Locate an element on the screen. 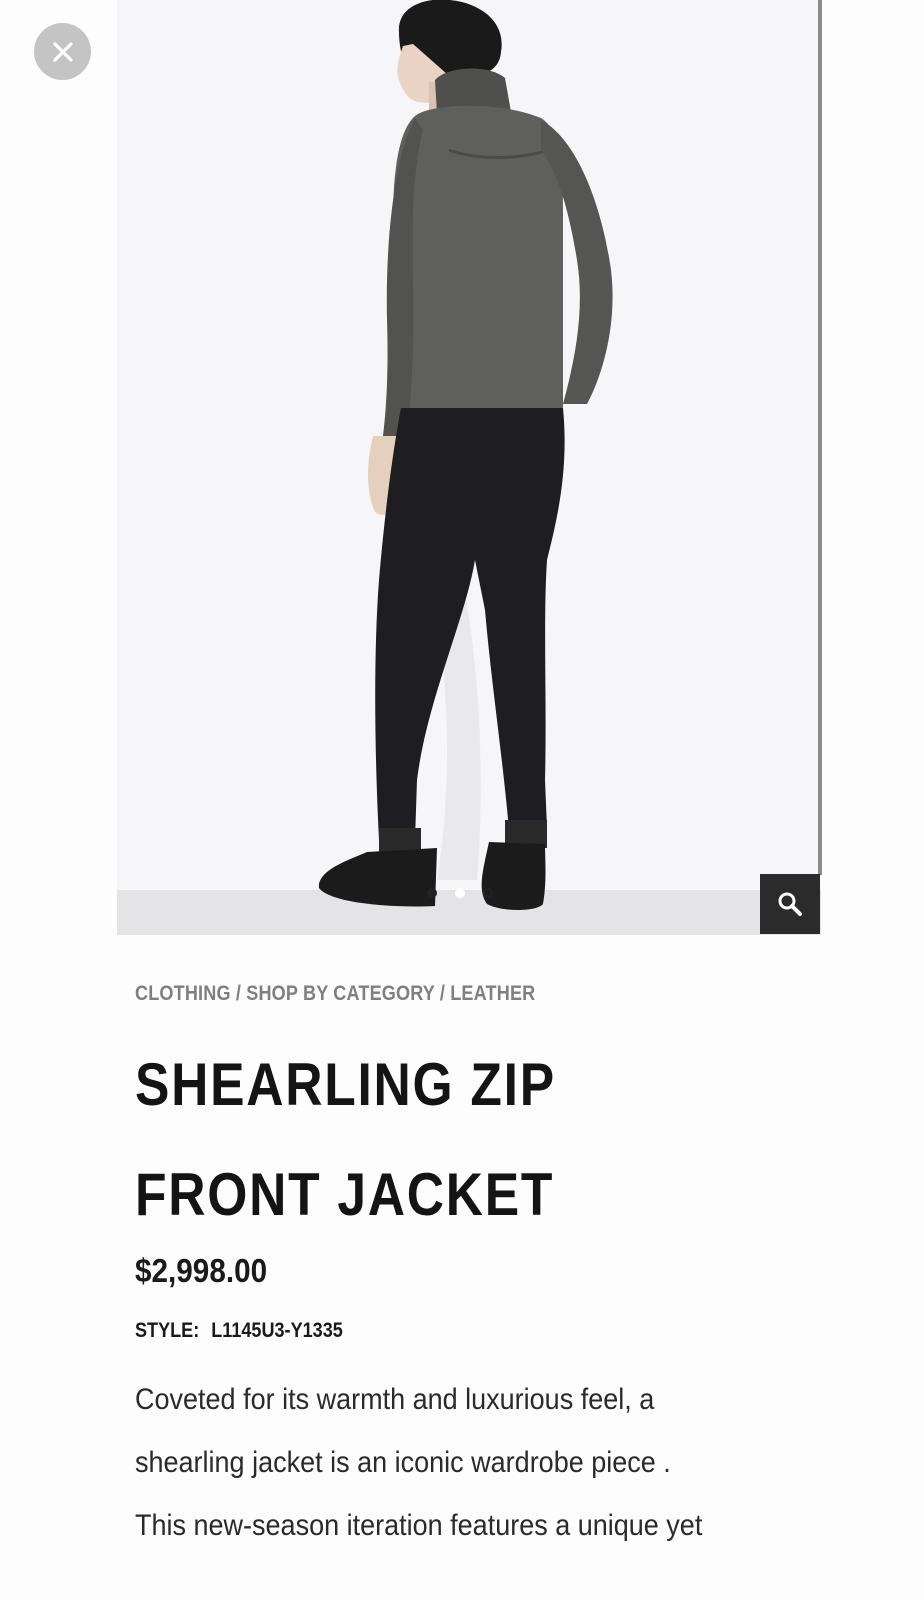  product-price: $2,998.00 is located at coordinates (201, 1270).